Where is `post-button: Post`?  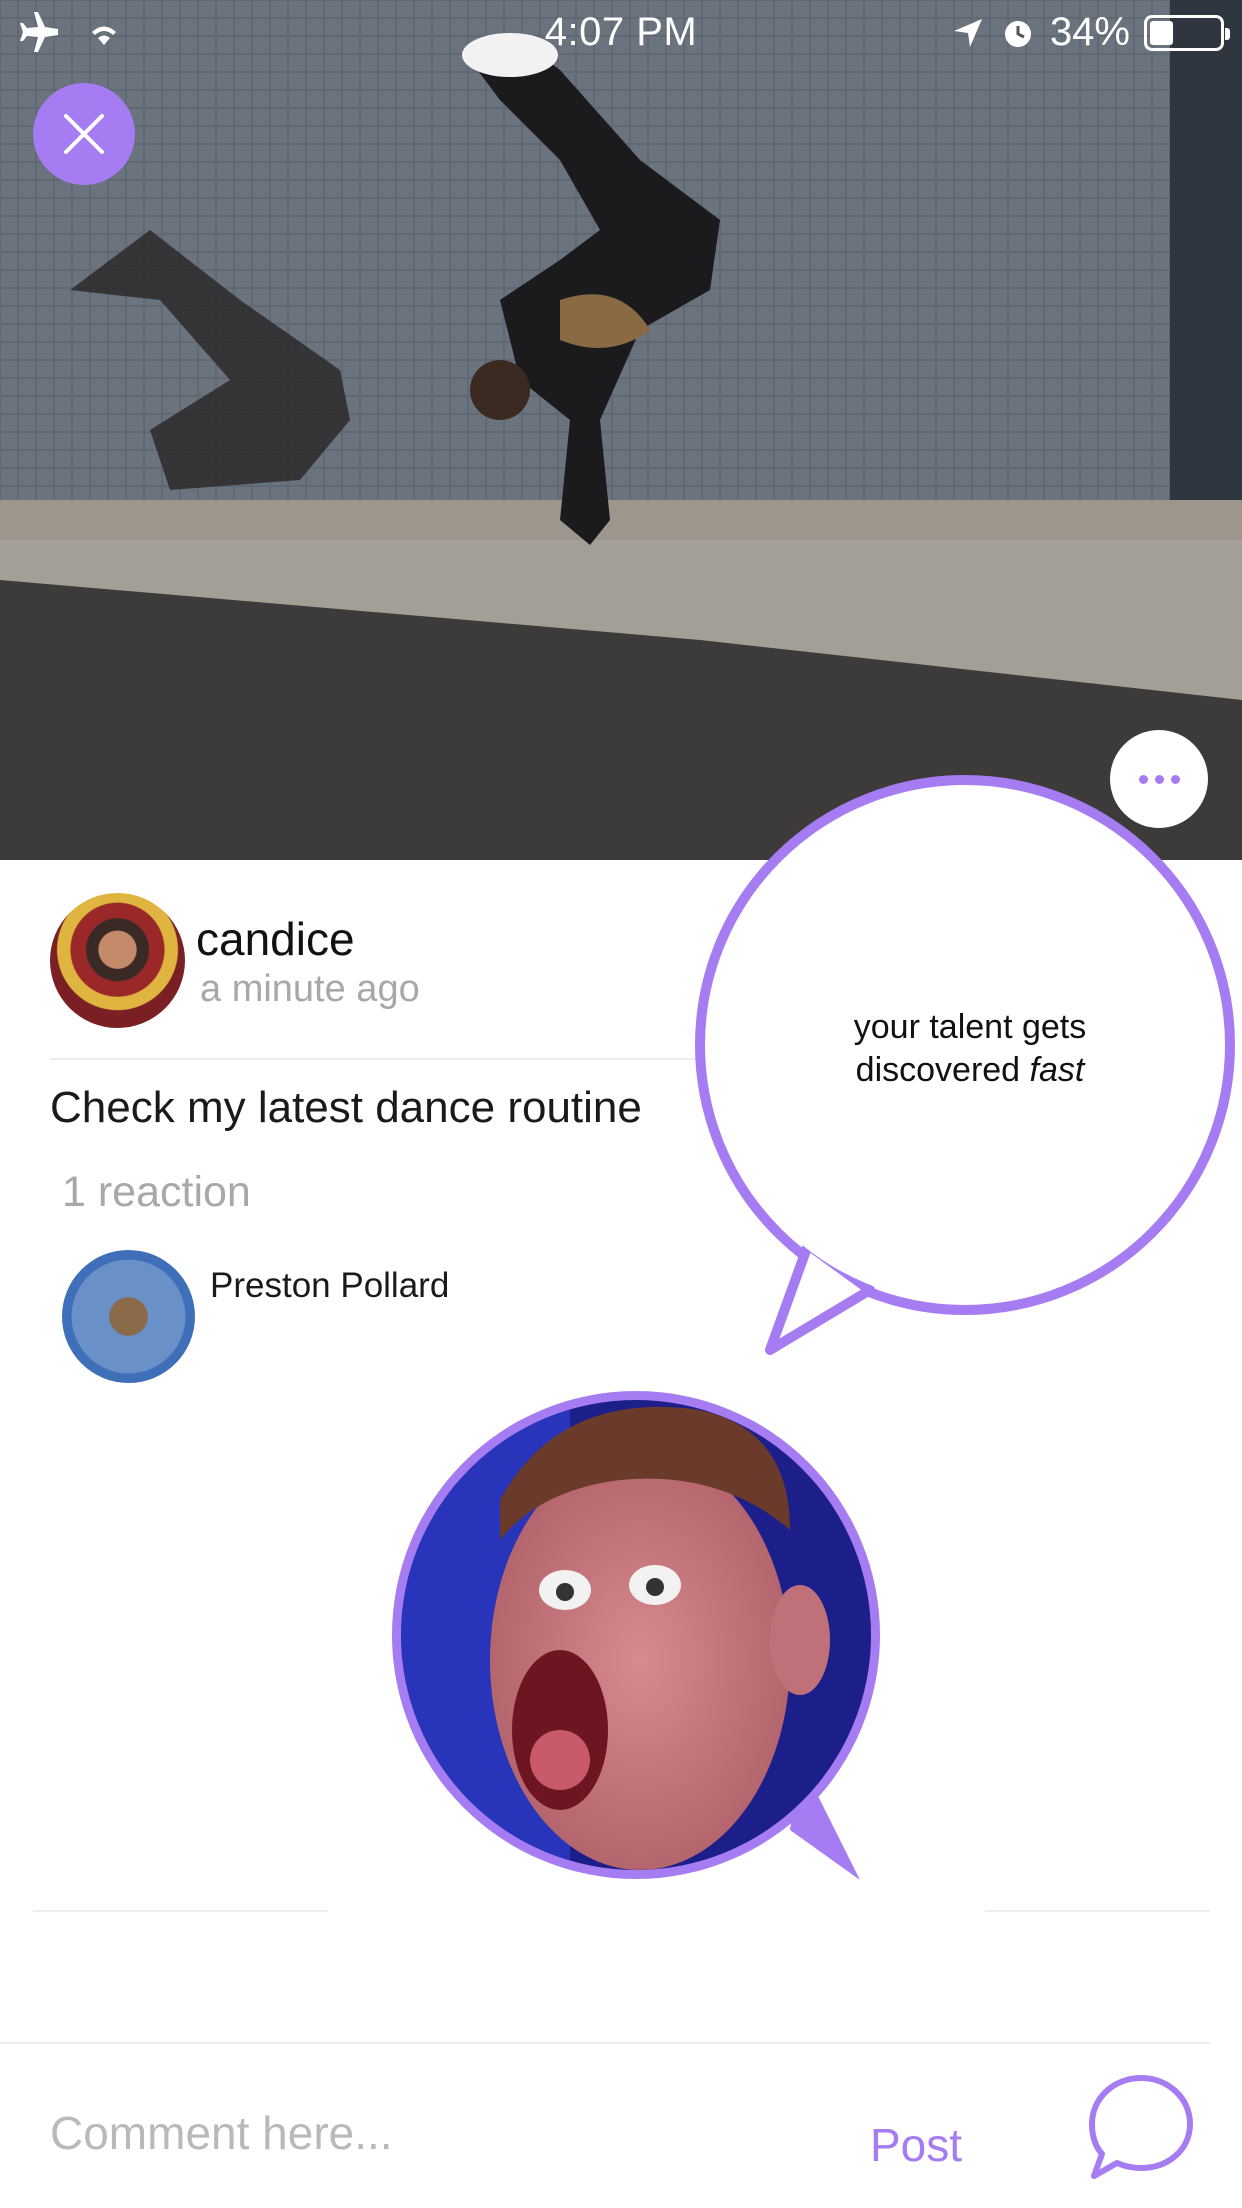 post-button: Post is located at coordinates (916, 2145).